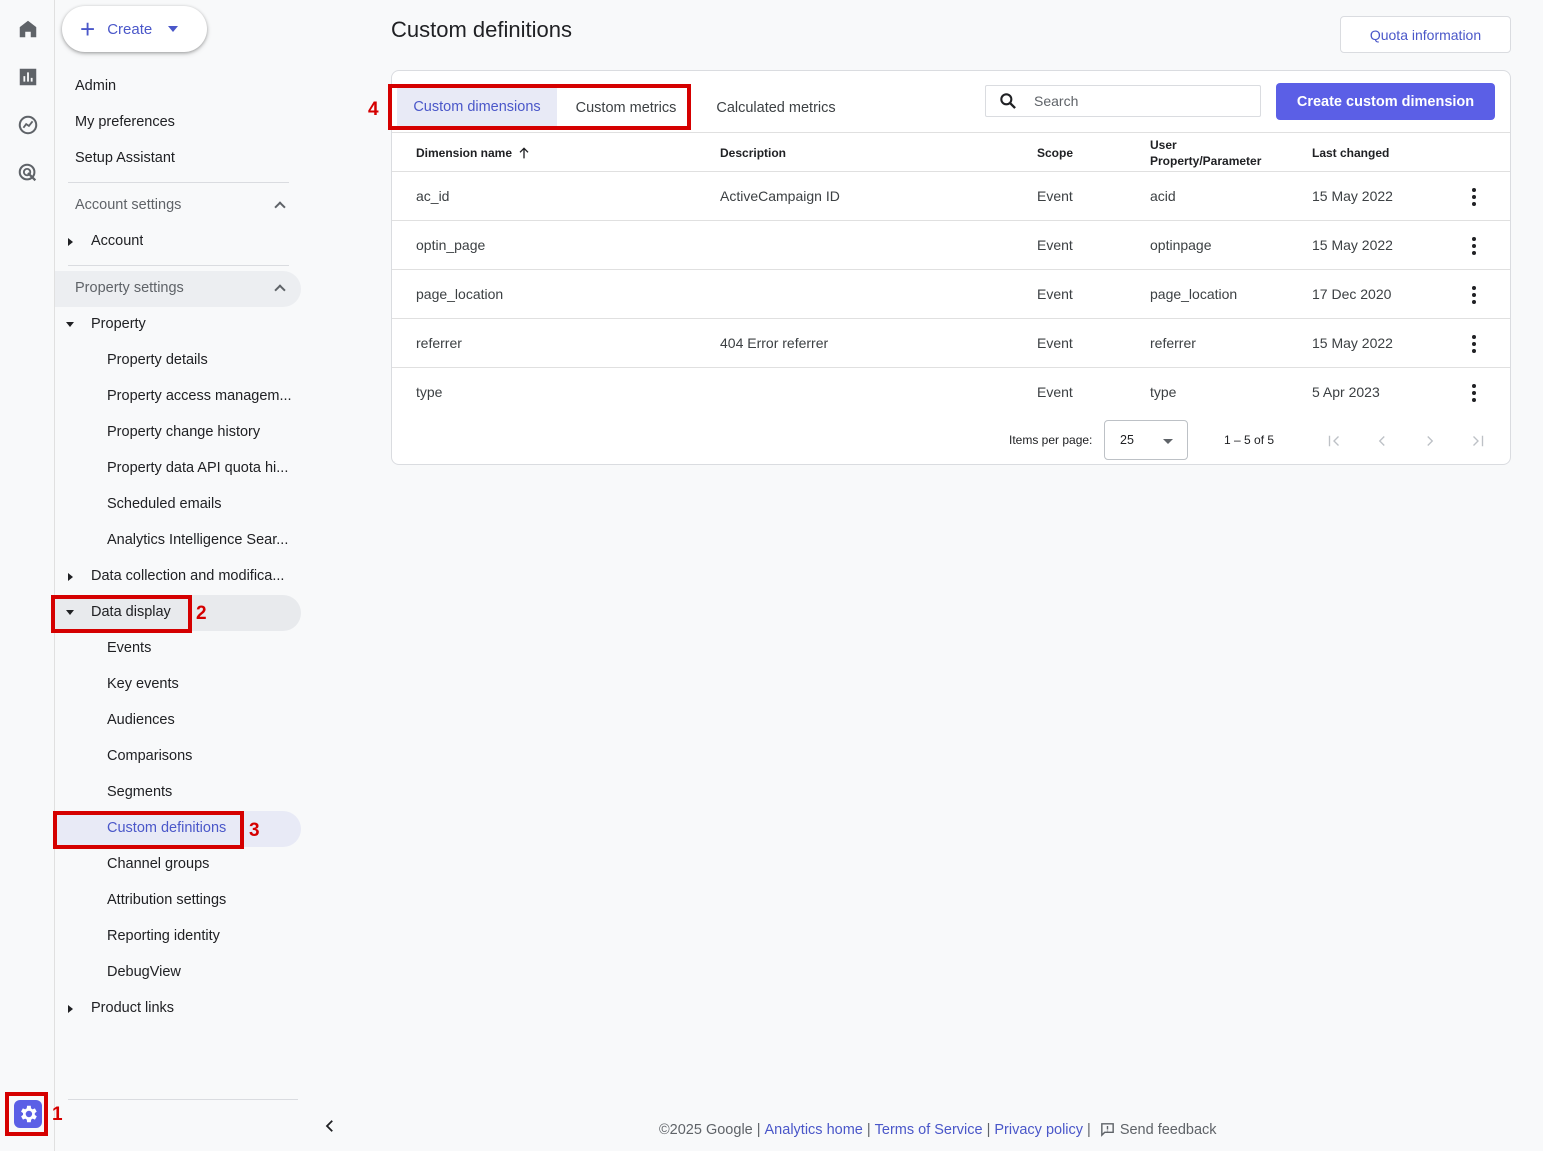  What do you see at coordinates (1382, 441) in the screenshot?
I see `previous-page-icon` at bounding box center [1382, 441].